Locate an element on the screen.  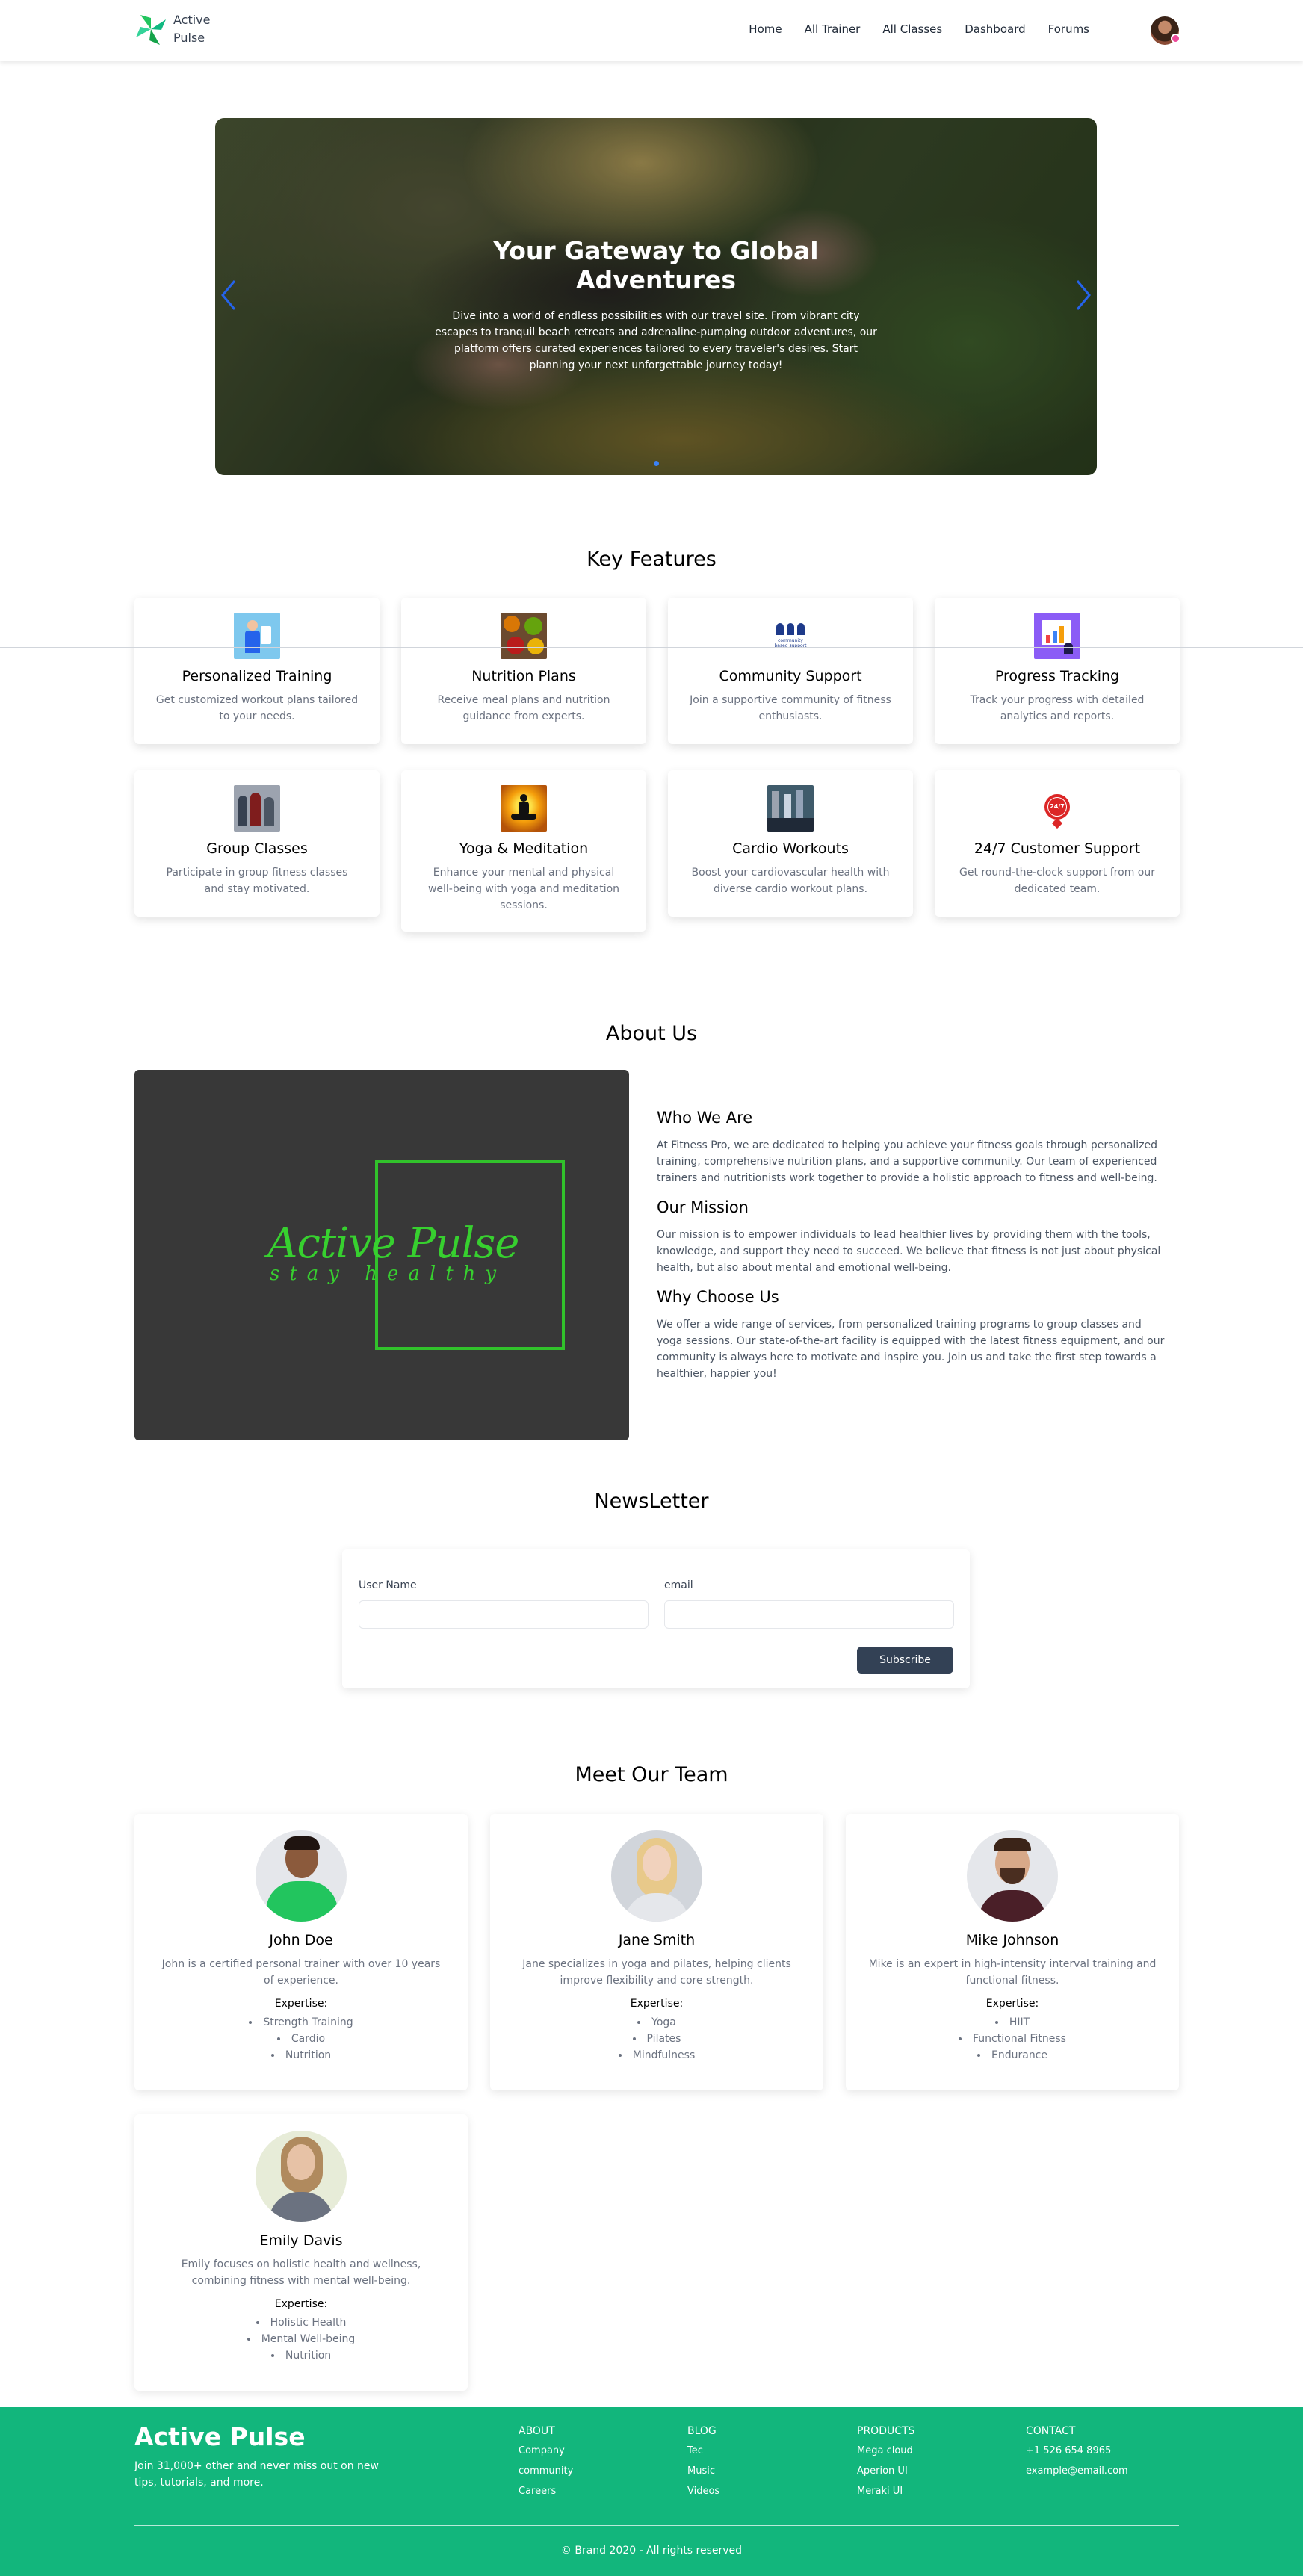
nav-link-dashboard: Dashboard is located at coordinates (995, 29).